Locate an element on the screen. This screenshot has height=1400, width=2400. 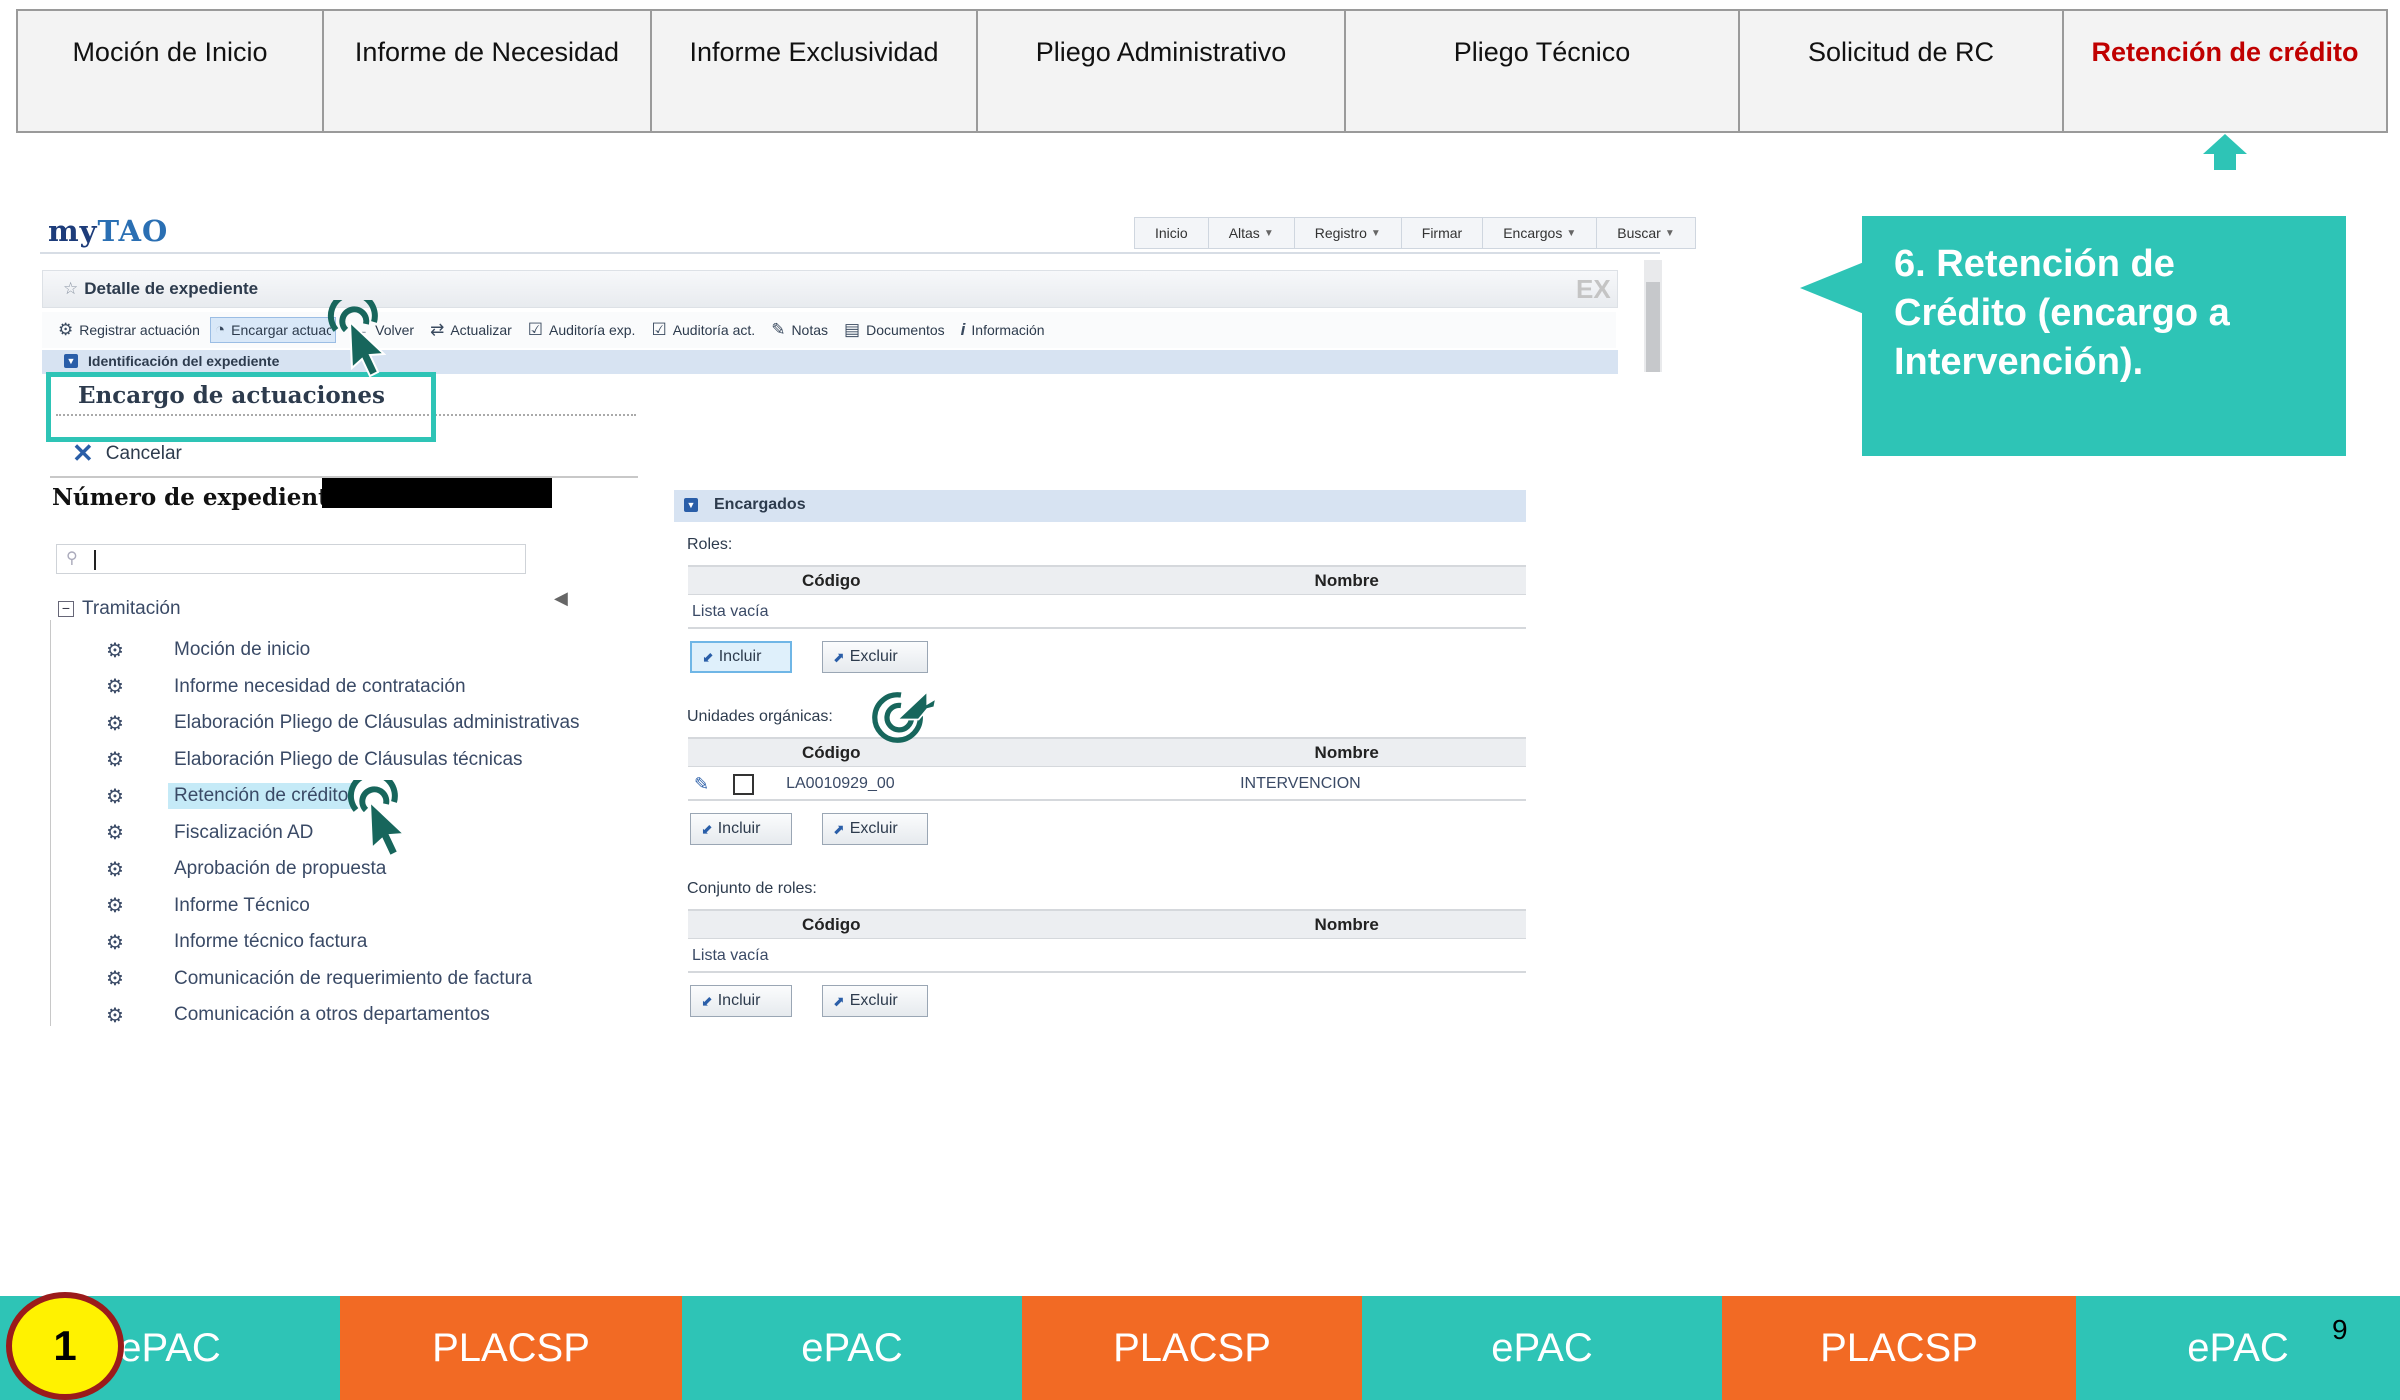
encargados-header: Encargados is located at coordinates (1100, 506).